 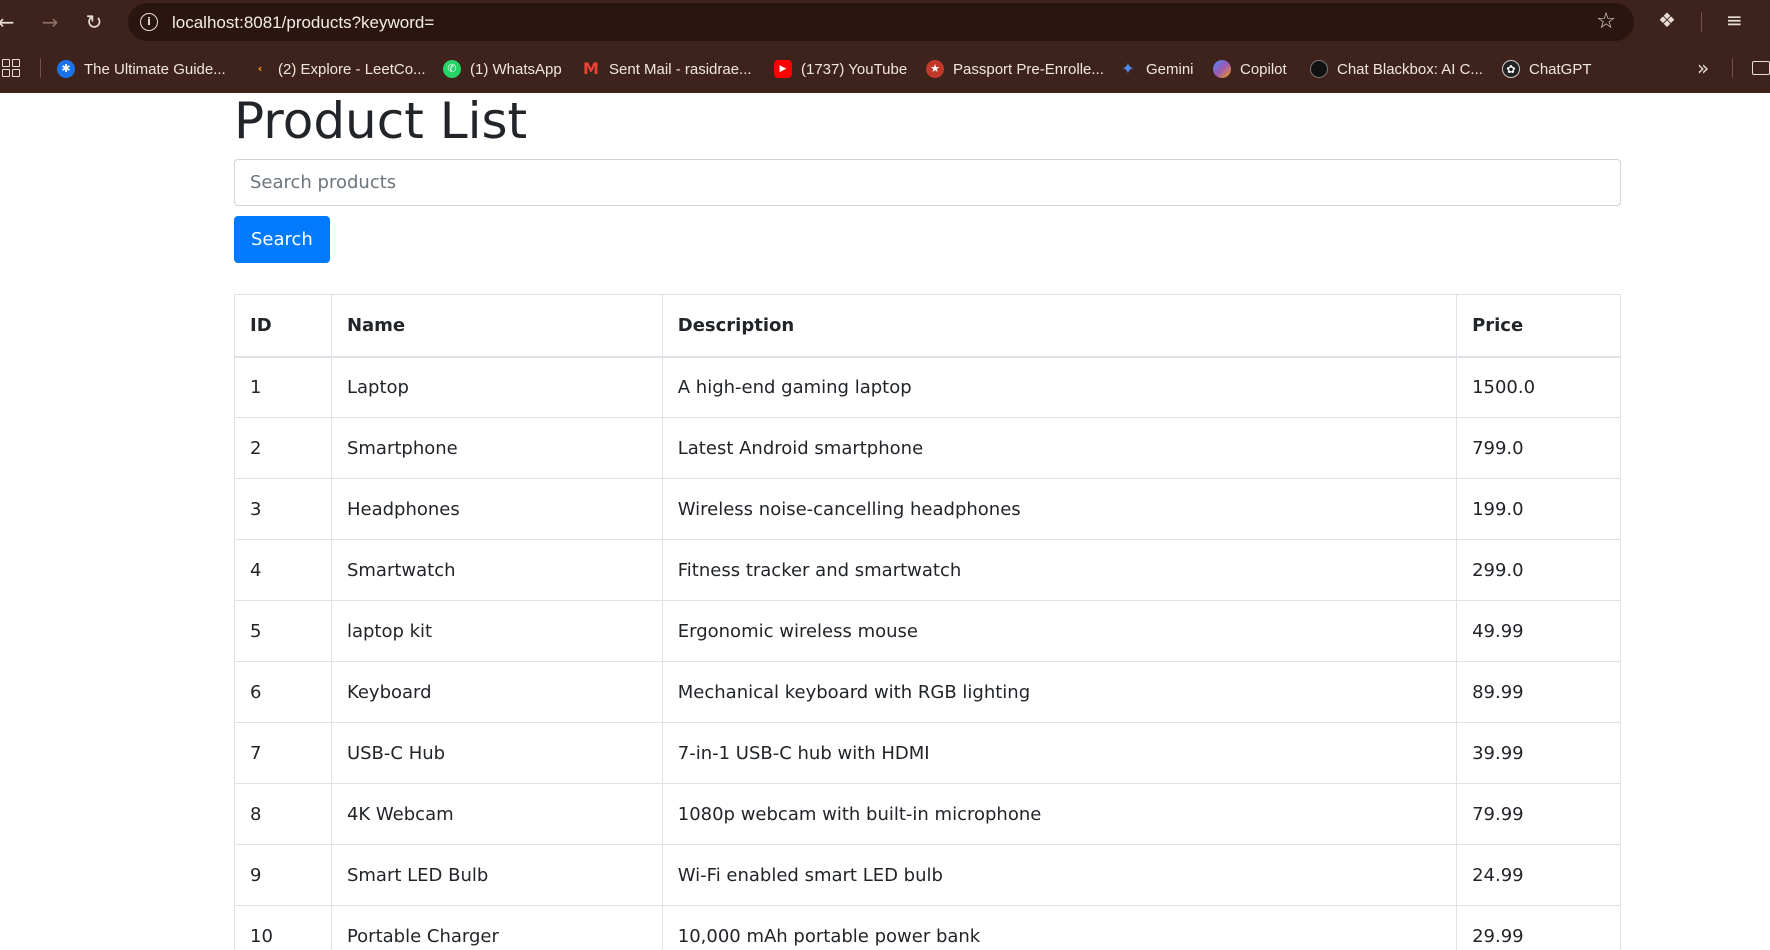 What do you see at coordinates (1059, 692) in the screenshot?
I see `cell-description: Mechanical keyboard with RGB lighting` at bounding box center [1059, 692].